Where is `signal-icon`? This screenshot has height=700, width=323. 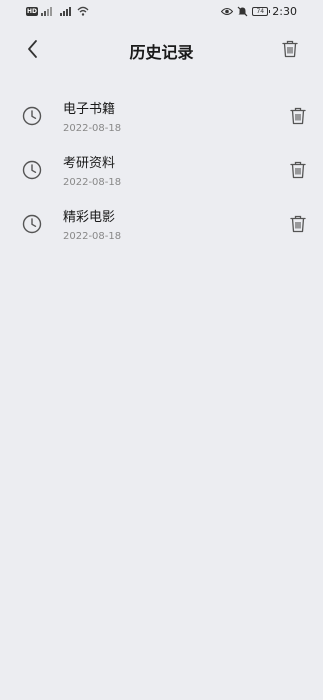
signal-icon is located at coordinates (48, 11).